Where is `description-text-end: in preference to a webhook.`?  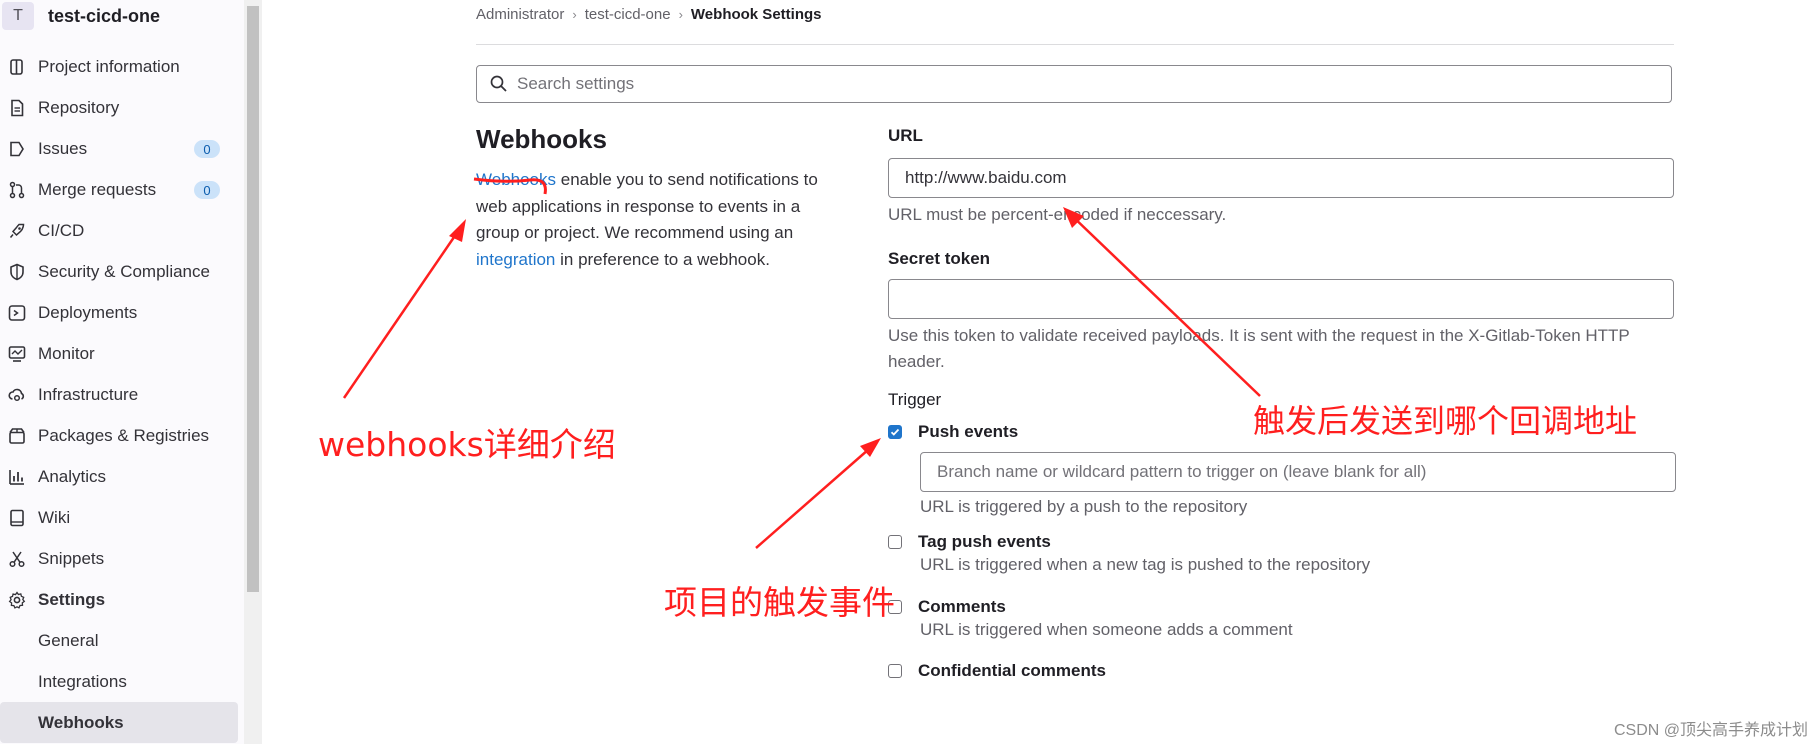 description-text-end: in preference to a webhook. is located at coordinates (662, 259).